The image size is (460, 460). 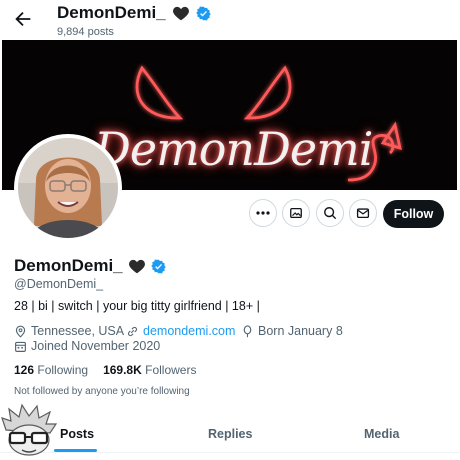 What do you see at coordinates (381, 434) in the screenshot?
I see `tab-media: Media` at bounding box center [381, 434].